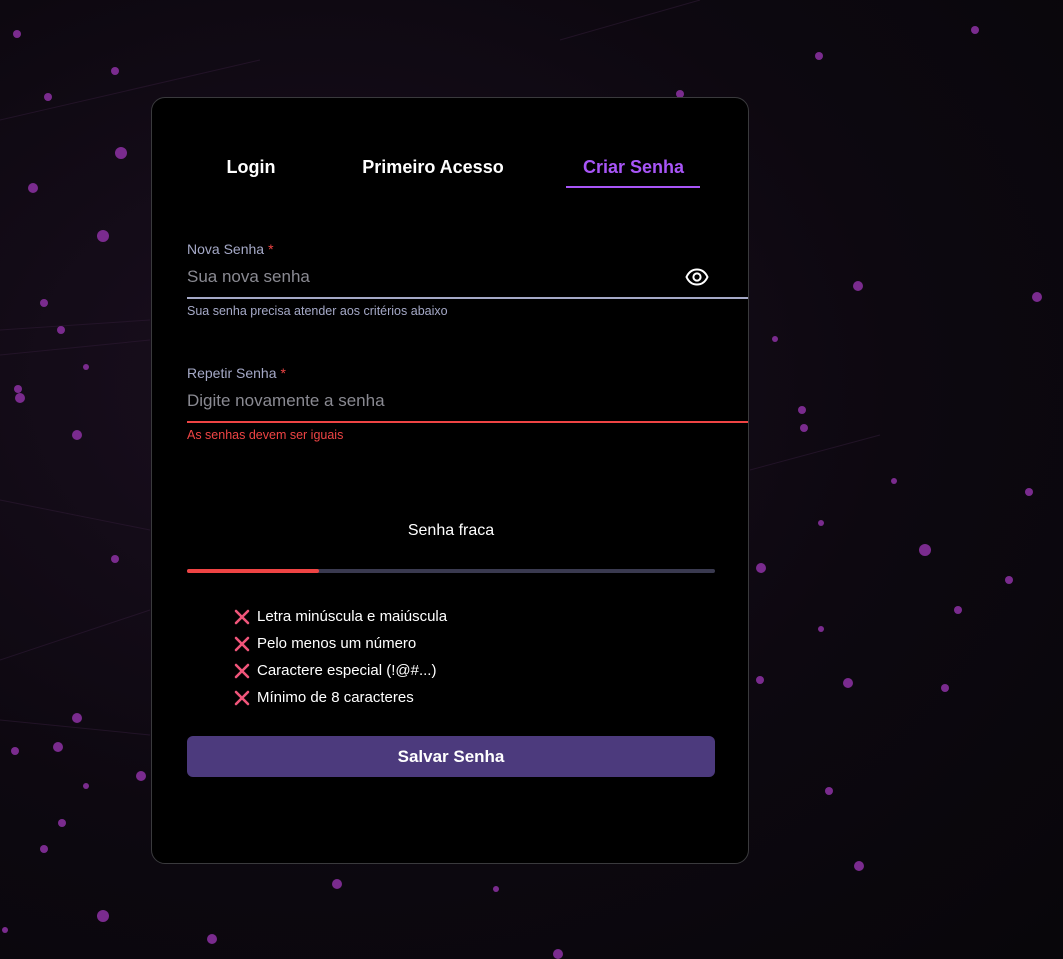 The width and height of the screenshot is (1063, 959). I want to click on active-tab-indicator, so click(633, 187).